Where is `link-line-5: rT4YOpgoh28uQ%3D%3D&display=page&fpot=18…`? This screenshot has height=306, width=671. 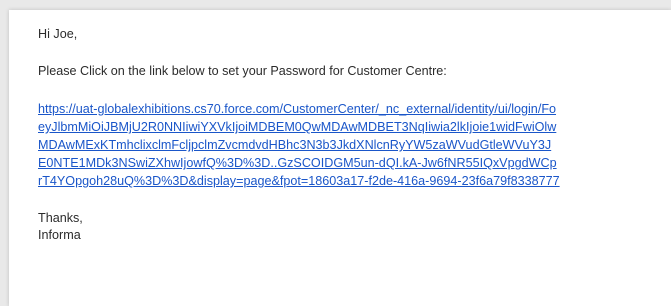 link-line-5: rT4YOpgoh28uQ%3D%3D&display=page&fpot=18… is located at coordinates (299, 181).